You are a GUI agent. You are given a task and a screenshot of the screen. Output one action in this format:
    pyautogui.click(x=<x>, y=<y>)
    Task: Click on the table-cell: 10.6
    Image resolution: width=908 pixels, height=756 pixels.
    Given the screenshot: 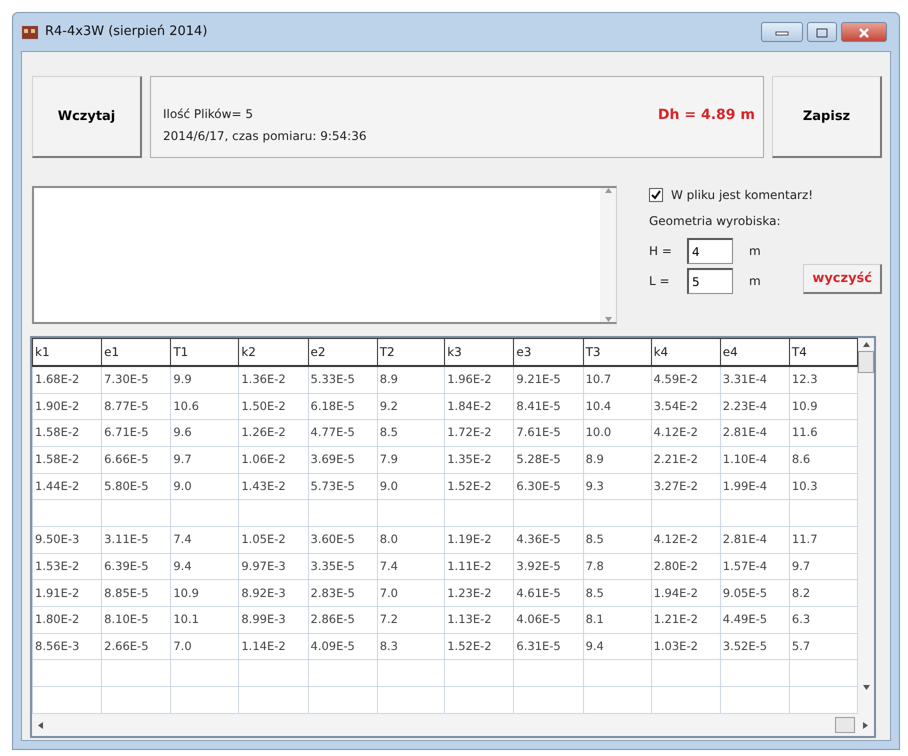 What is the action you would take?
    pyautogui.click(x=204, y=406)
    